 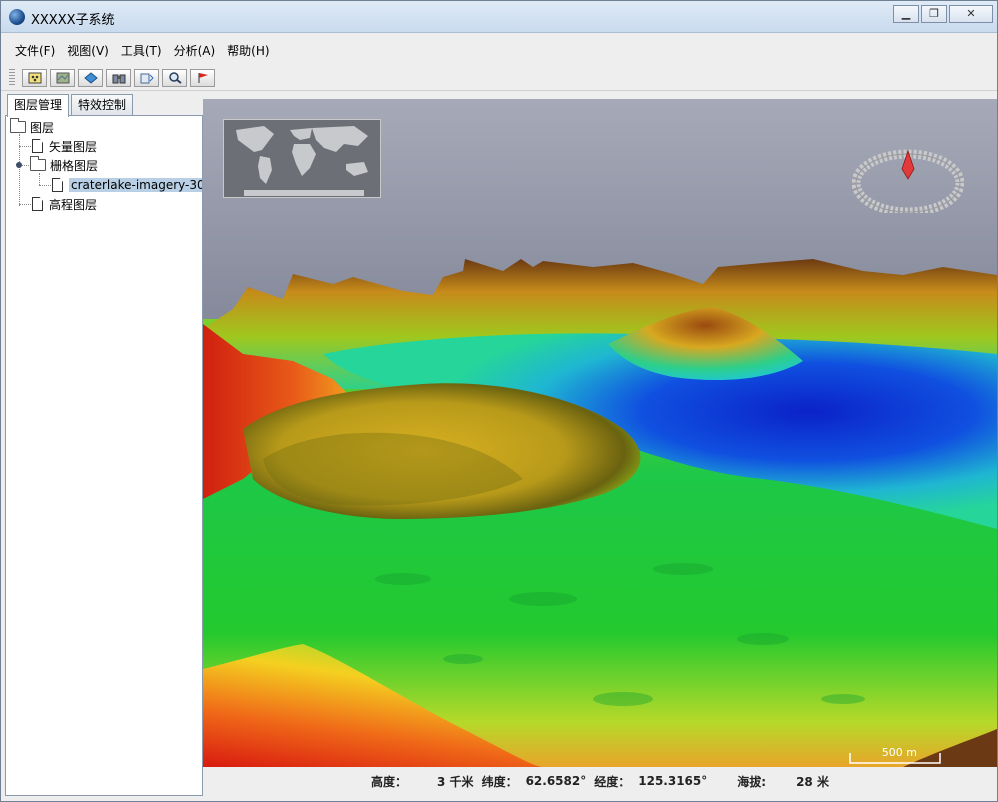 What do you see at coordinates (612, 781) in the screenshot?
I see `longitude-label: 经度：` at bounding box center [612, 781].